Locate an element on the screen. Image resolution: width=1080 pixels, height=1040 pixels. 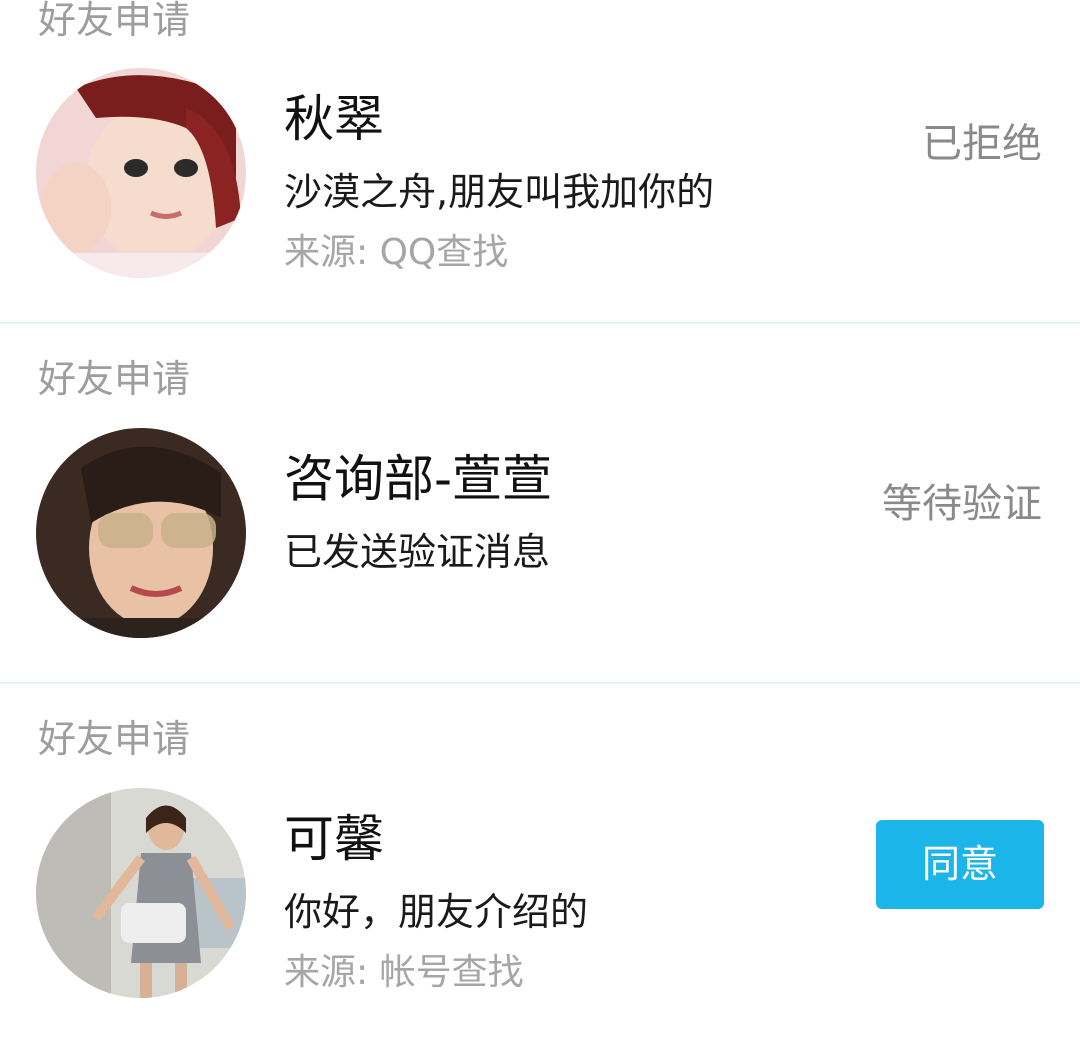
request-source: 来源: QQ查找 is located at coordinates (396, 252).